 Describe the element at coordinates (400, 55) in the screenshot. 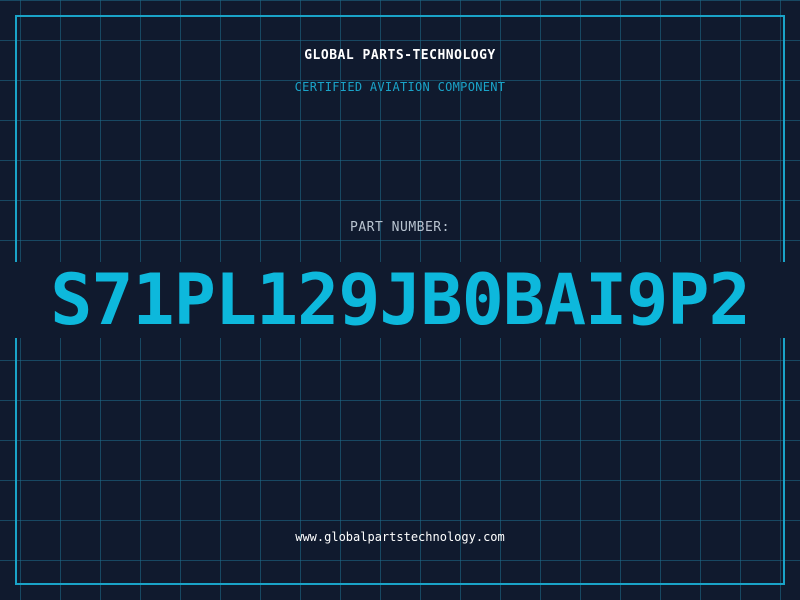

I see `brand-name: GLOBAL PARTS-TECHNOLOGY` at that location.